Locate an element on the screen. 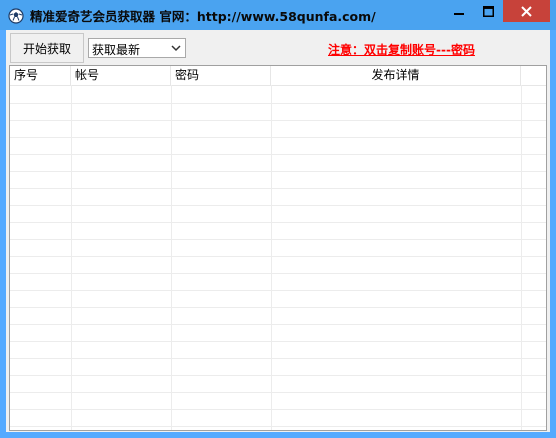  minimize-icon is located at coordinates (459, 14).